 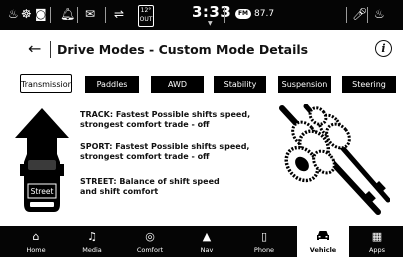 I want to click on microphone-icon: 🎤︎, so click(x=359, y=14).